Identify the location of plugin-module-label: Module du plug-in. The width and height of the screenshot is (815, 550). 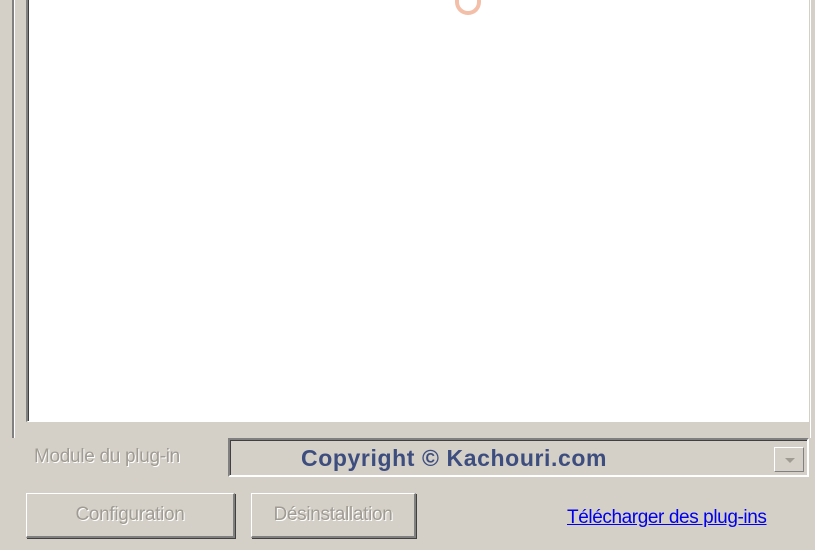
(107, 456).